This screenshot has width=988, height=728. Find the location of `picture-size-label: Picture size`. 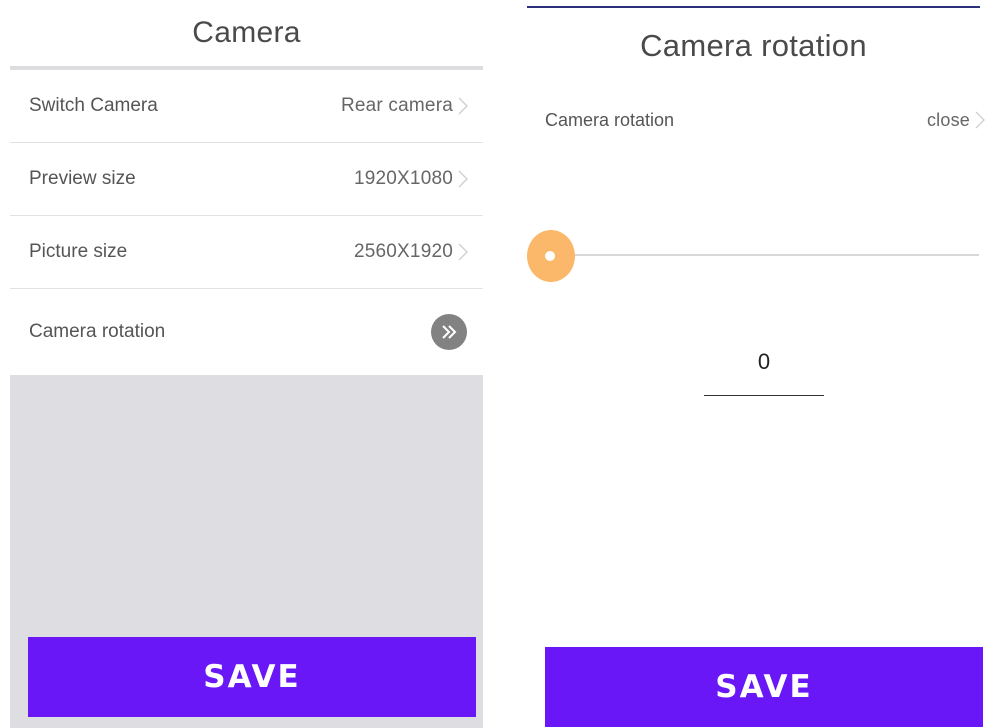

picture-size-label: Picture size is located at coordinates (78, 251).